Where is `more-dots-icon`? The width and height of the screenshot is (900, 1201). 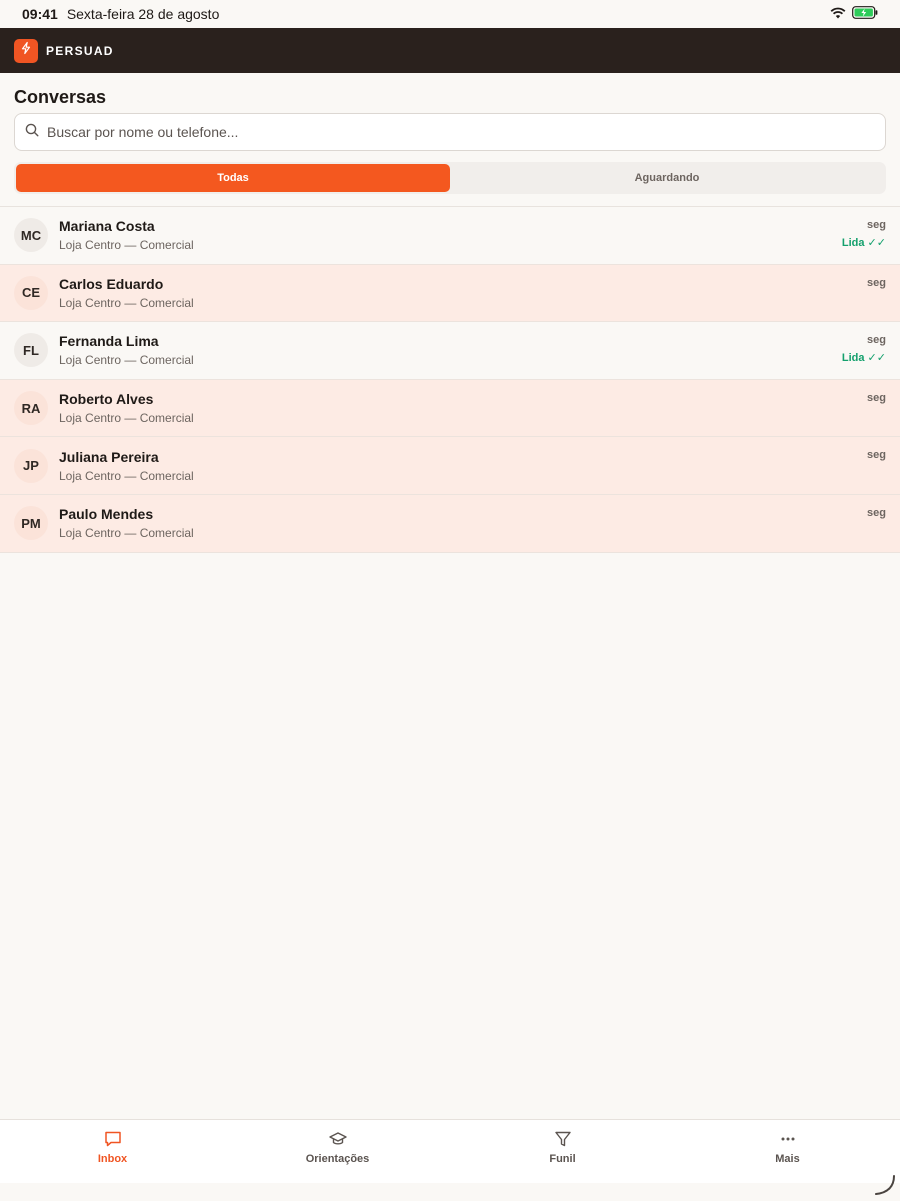
more-dots-icon is located at coordinates (788, 1139).